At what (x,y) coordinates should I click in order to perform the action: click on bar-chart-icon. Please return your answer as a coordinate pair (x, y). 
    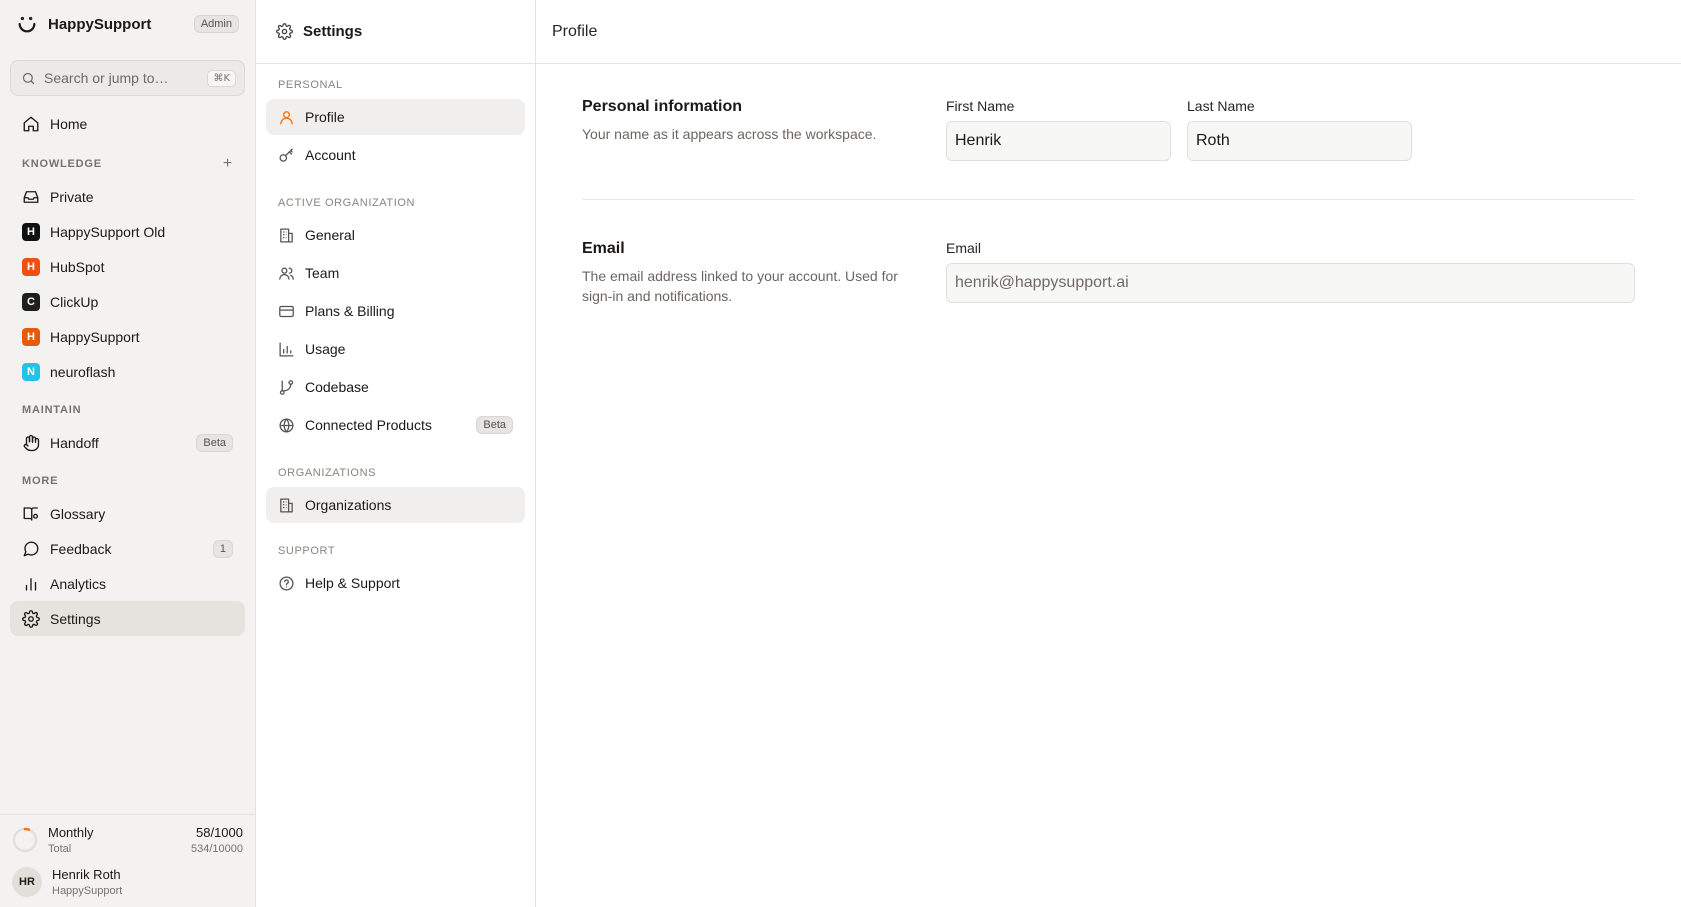
    Looking at the image, I should click on (31, 584).